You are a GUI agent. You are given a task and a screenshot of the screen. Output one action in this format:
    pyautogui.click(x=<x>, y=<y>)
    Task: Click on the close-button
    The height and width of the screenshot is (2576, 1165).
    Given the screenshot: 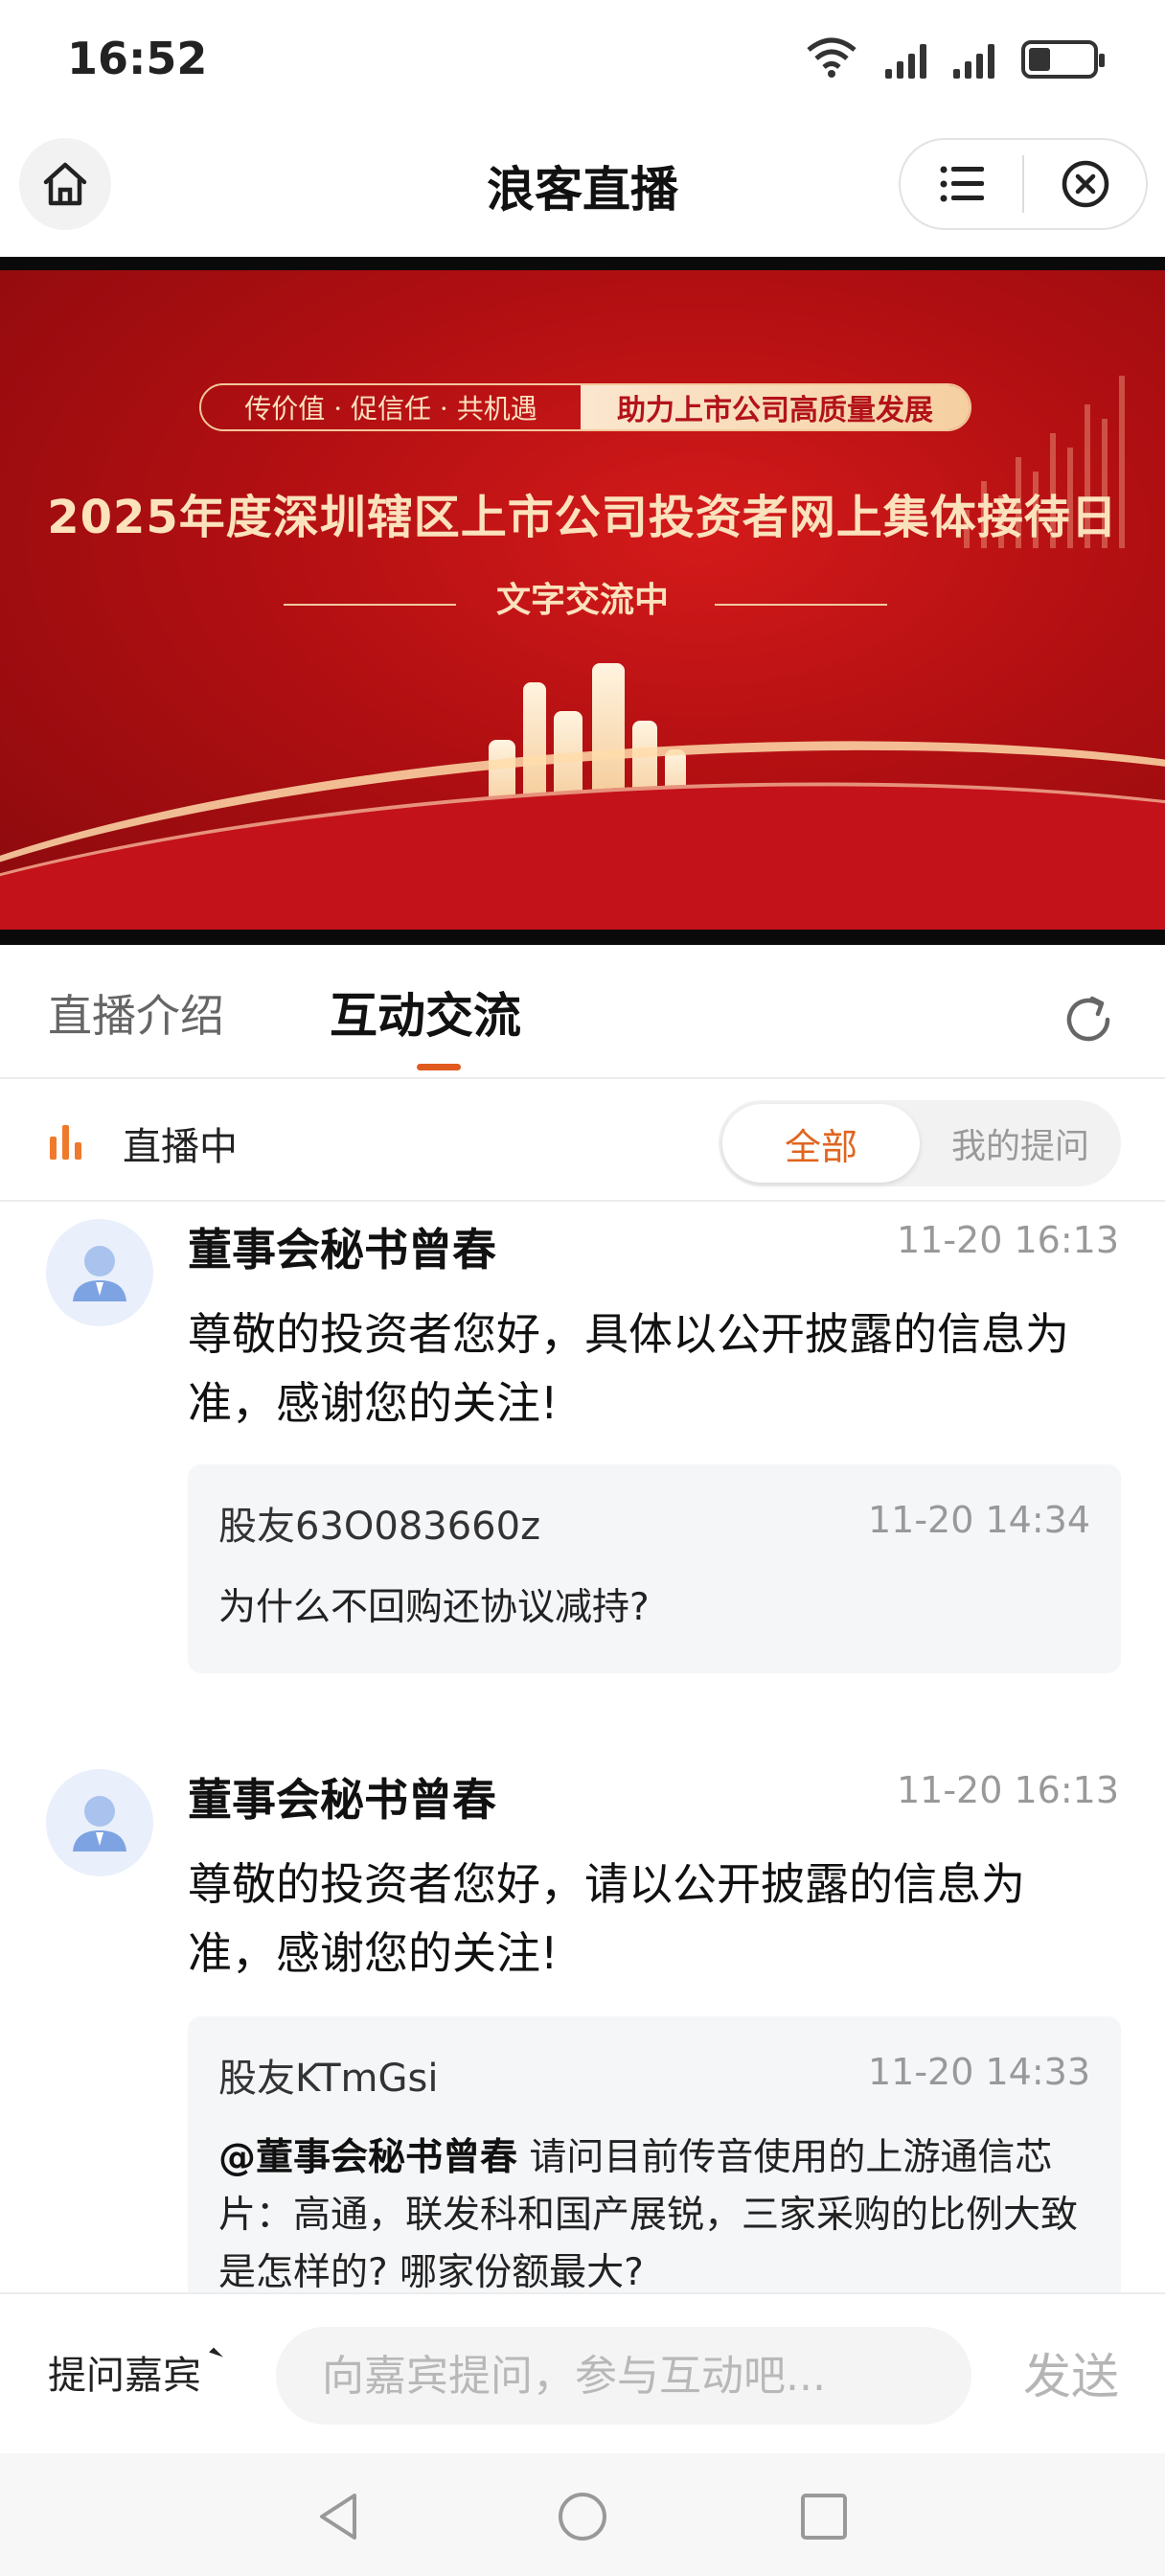 What is the action you would take?
    pyautogui.click(x=1085, y=184)
    